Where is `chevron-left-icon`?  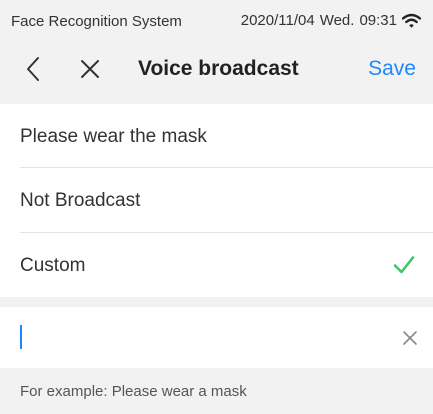
chevron-left-icon is located at coordinates (33, 69).